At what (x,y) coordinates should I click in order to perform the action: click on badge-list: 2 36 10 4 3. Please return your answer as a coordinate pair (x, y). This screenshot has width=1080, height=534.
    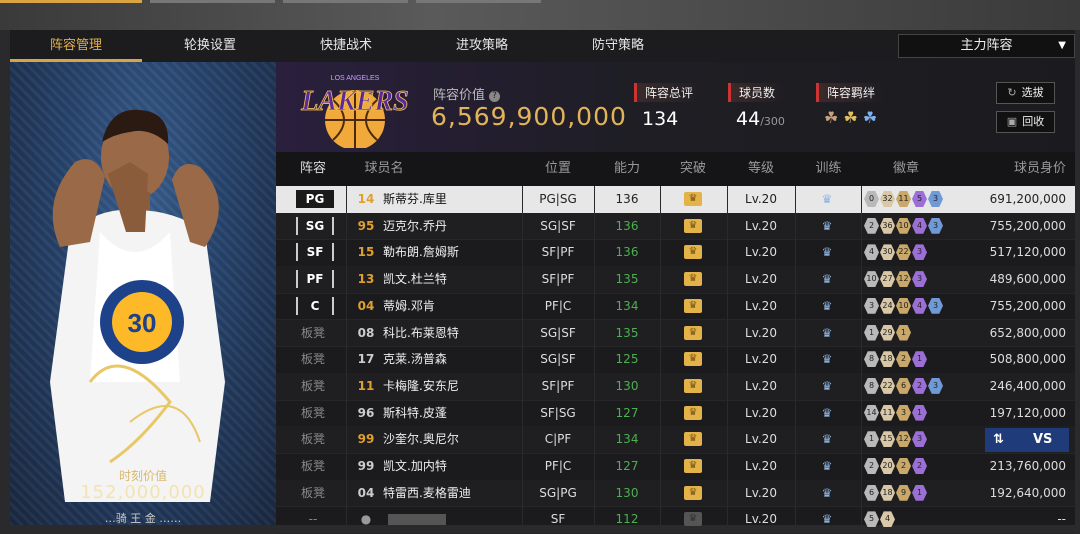
    Looking at the image, I should click on (903, 225).